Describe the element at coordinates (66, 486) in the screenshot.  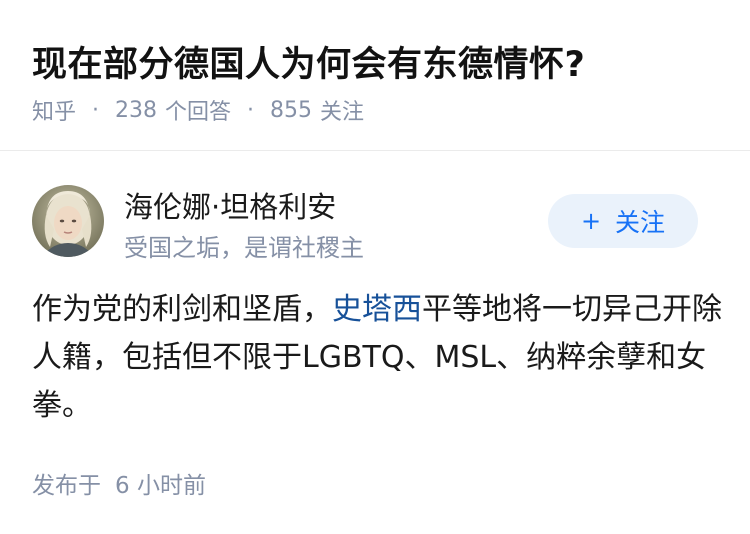
I see `post-time-label: 发布于` at that location.